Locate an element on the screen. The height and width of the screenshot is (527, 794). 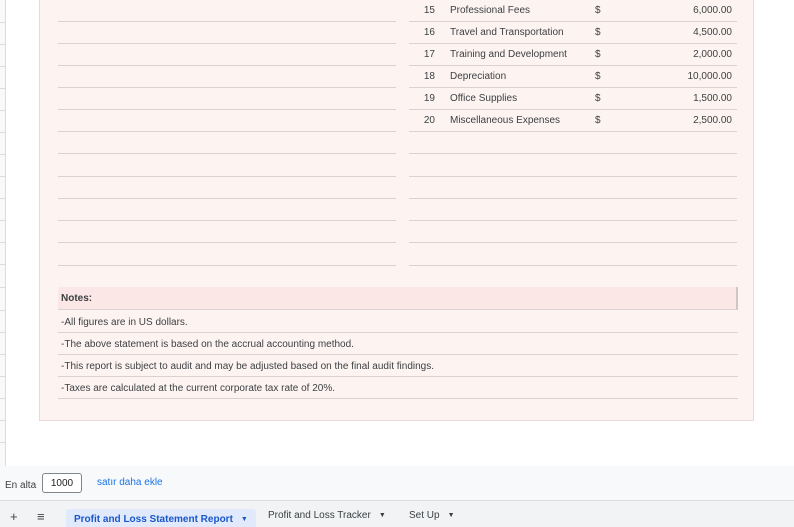
expense-amount: 4,500.00 is located at coordinates (712, 32).